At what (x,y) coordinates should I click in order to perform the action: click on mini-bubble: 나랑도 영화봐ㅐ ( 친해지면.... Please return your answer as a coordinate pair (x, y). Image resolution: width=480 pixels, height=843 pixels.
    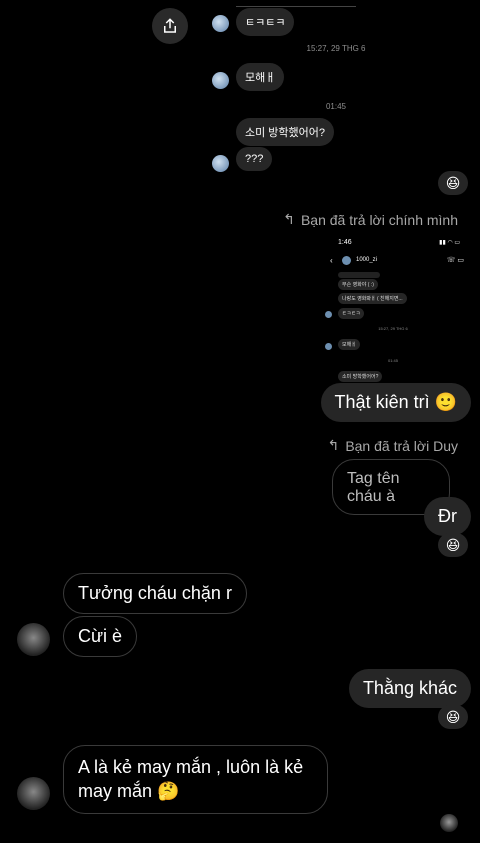
    Looking at the image, I should click on (372, 298).